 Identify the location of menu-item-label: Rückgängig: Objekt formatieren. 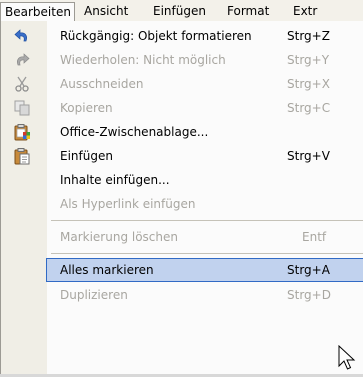
(156, 36).